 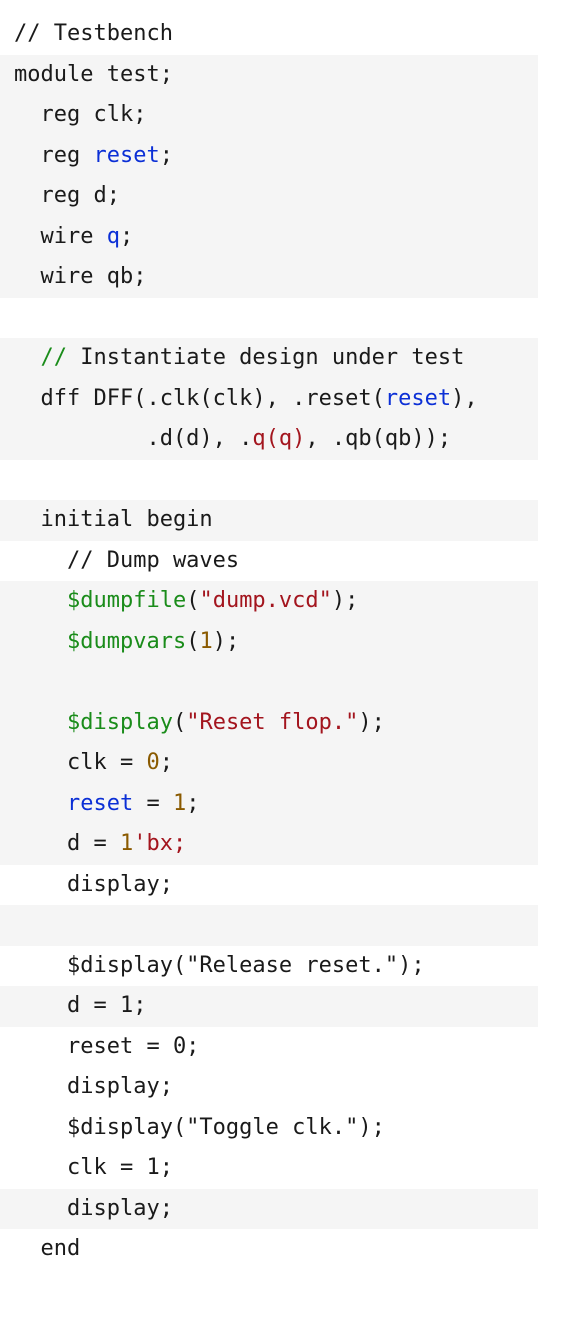 I want to click on code-line: end, so click(x=269, y=1249).